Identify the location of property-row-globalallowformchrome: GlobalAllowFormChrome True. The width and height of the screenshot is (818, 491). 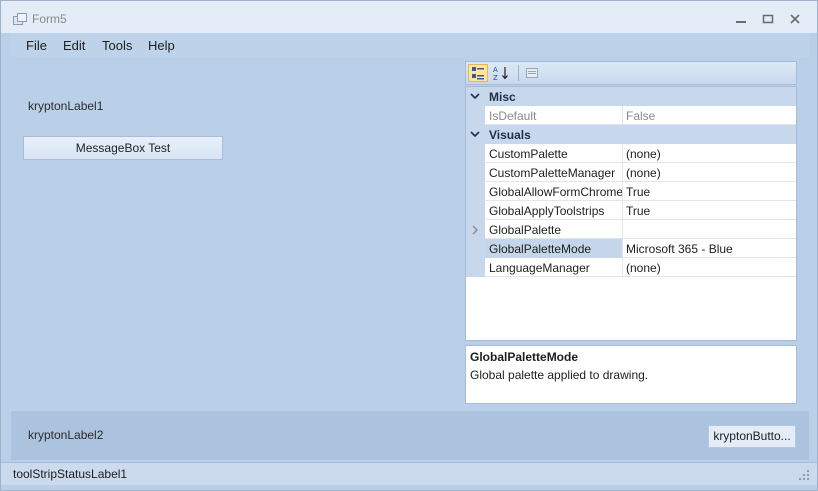
(631, 191).